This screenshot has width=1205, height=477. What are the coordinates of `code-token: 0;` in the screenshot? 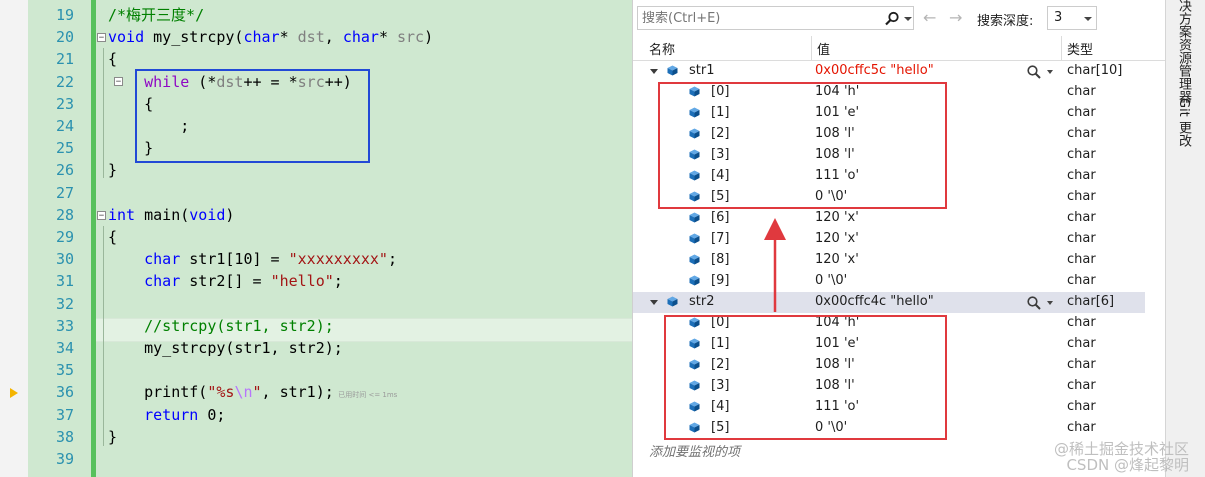 It's located at (212, 414).